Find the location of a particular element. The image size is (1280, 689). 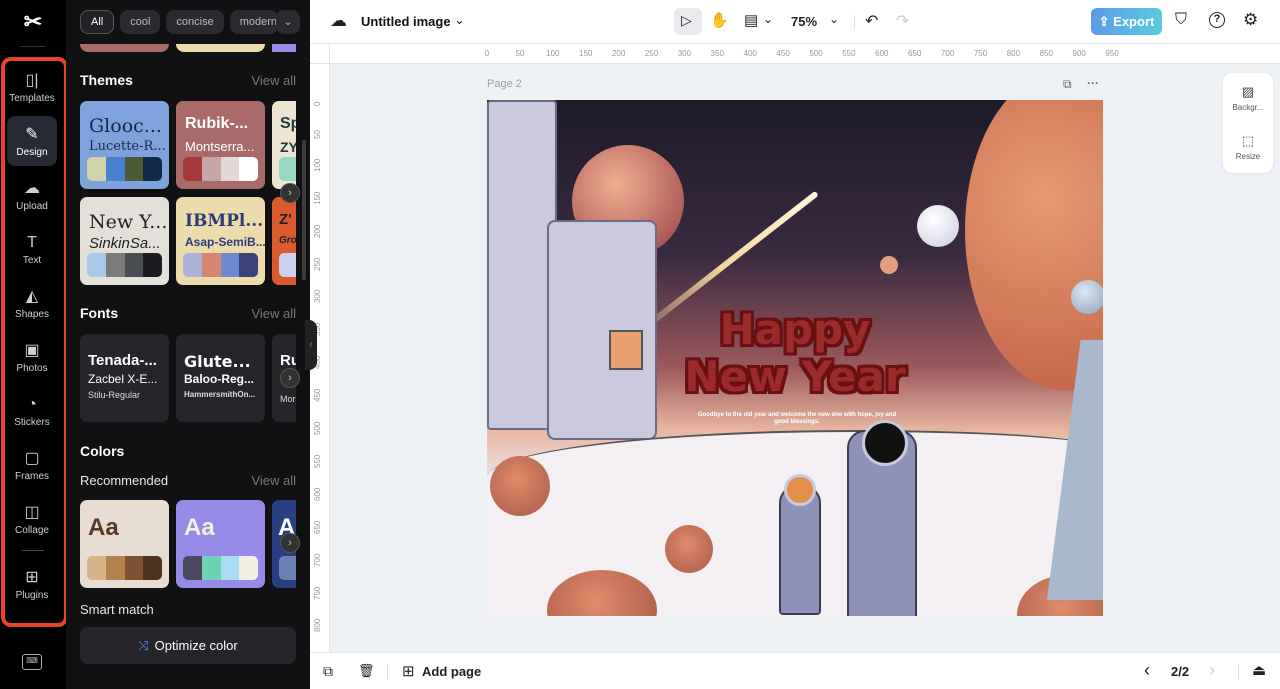

help-icon: ? is located at coordinates (1217, 20).